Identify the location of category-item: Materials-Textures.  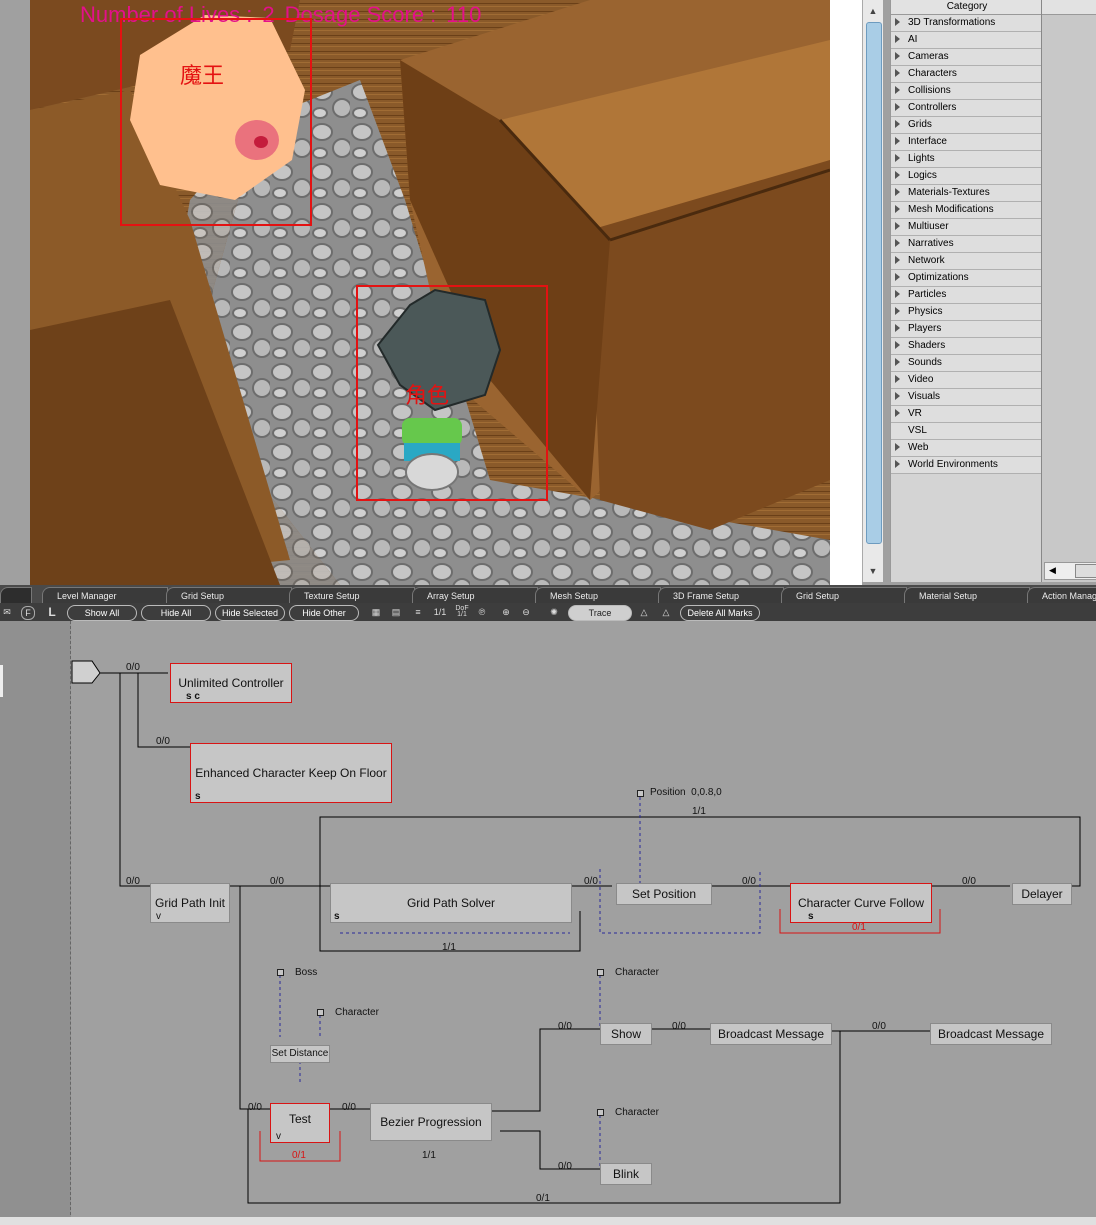
(967, 193).